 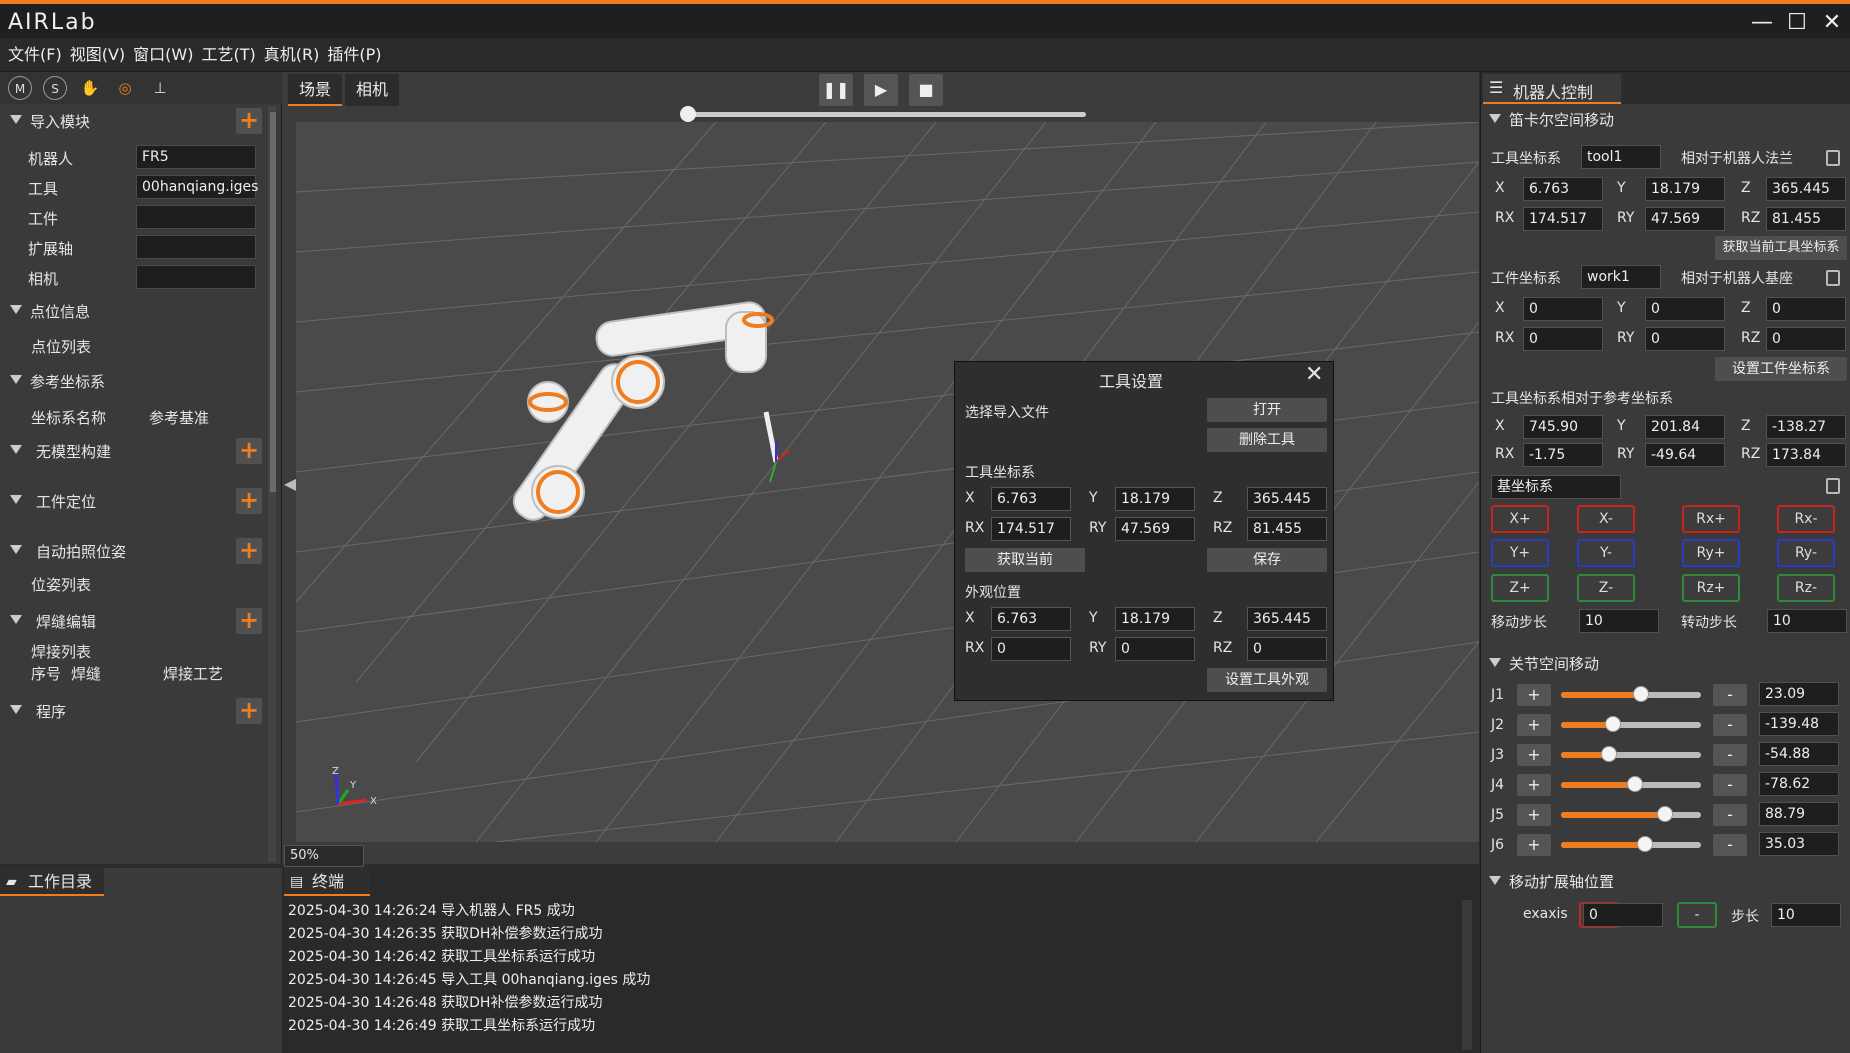 What do you see at coordinates (1467, 975) in the screenshot?
I see `terminal-scrollbar` at bounding box center [1467, 975].